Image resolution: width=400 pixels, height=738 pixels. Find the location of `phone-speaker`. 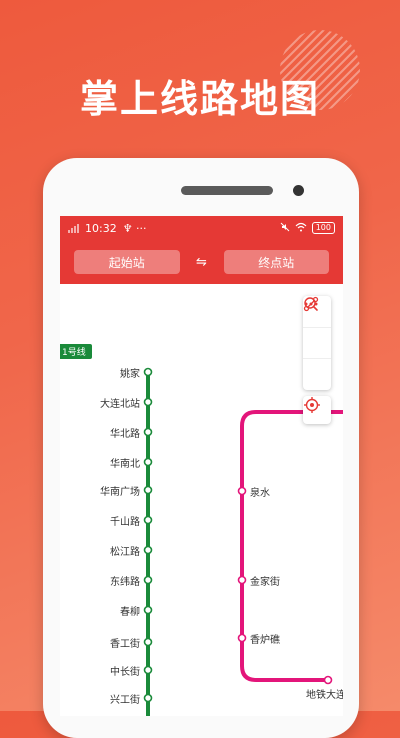

phone-speaker is located at coordinates (227, 190).